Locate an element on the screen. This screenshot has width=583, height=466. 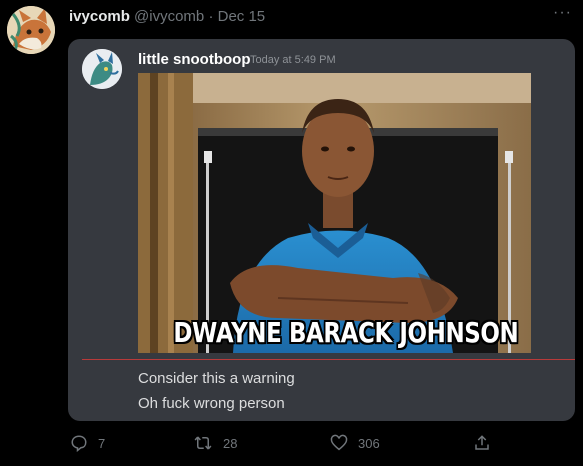
tweet-actions: 7 28 306 is located at coordinates (288, 444).